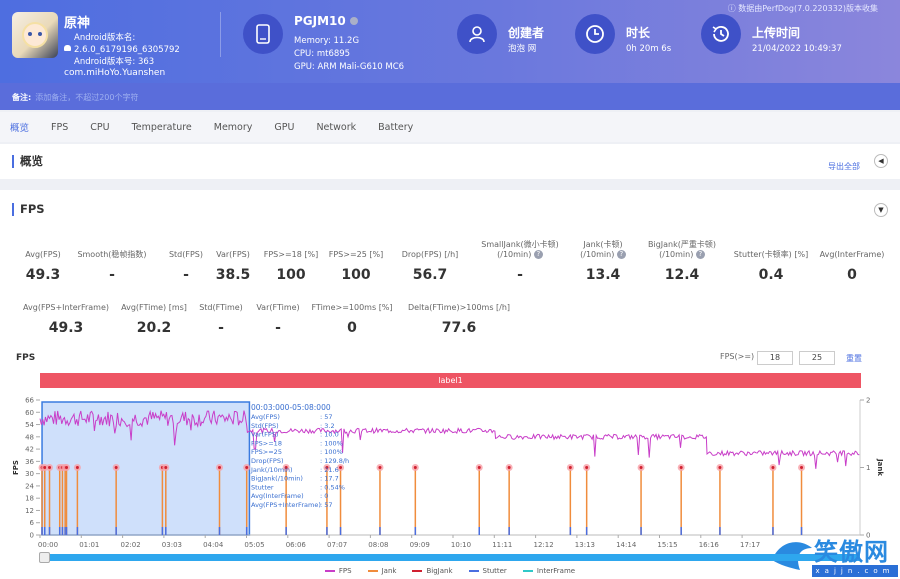  Describe the element at coordinates (881, 210) in the screenshot. I see `collapse-down-button: ▼` at that location.